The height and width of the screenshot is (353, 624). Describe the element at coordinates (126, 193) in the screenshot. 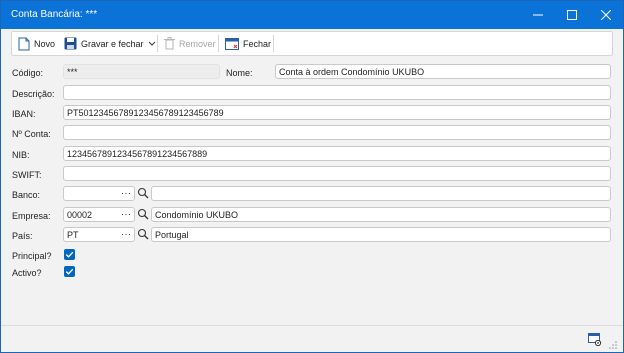

I see `banco-lookup-dots: ···` at that location.